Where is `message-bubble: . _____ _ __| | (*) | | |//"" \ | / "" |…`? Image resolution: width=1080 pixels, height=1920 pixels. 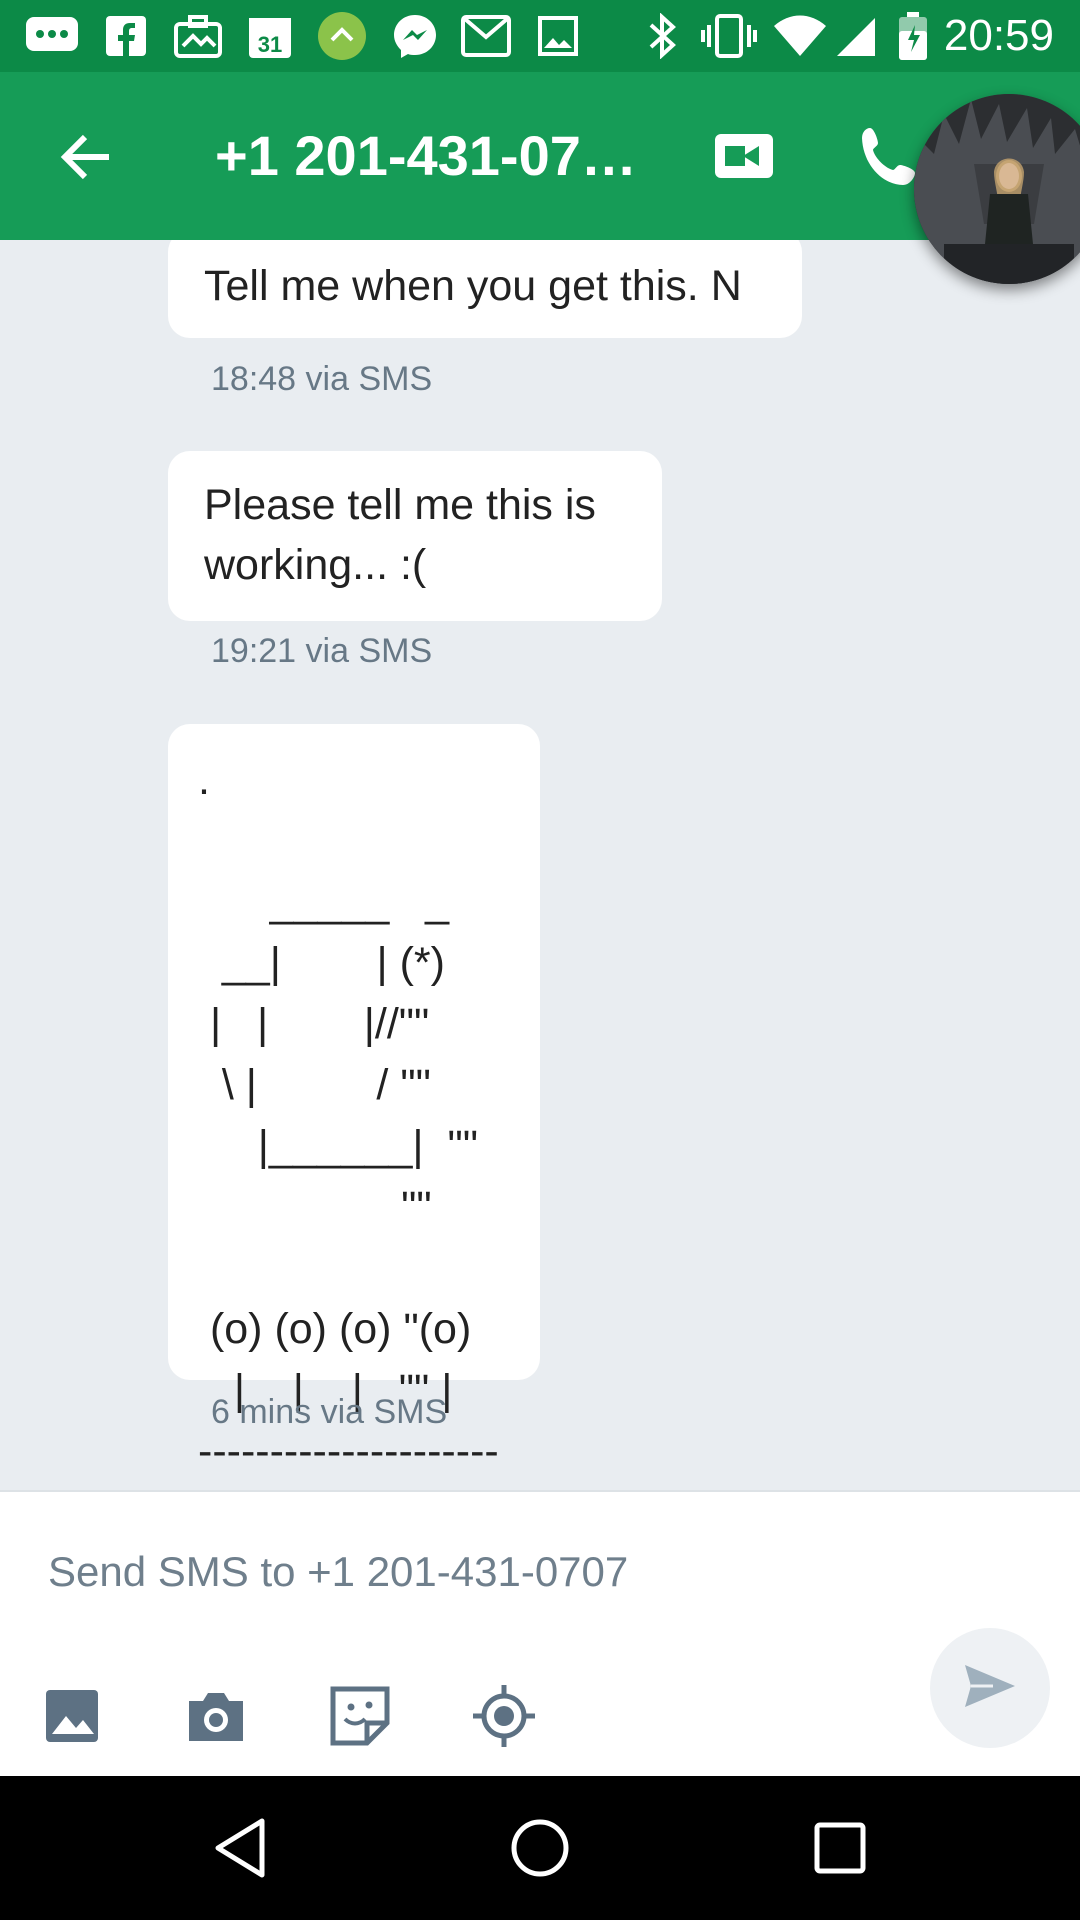 message-bubble: . _____ _ __| | (*) | | |//"" \ | / "" |… is located at coordinates (354, 1099).